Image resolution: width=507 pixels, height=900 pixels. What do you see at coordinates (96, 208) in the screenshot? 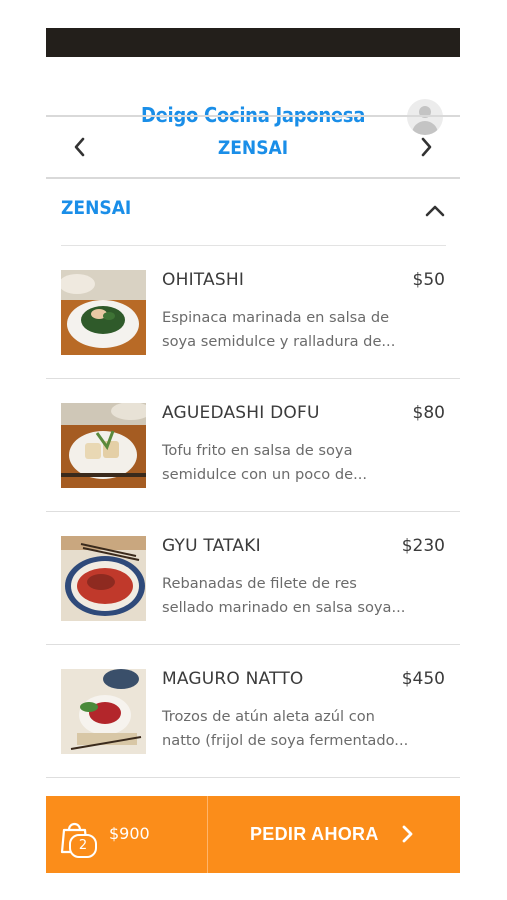
I see `section-title: ZENSAI` at bounding box center [96, 208].